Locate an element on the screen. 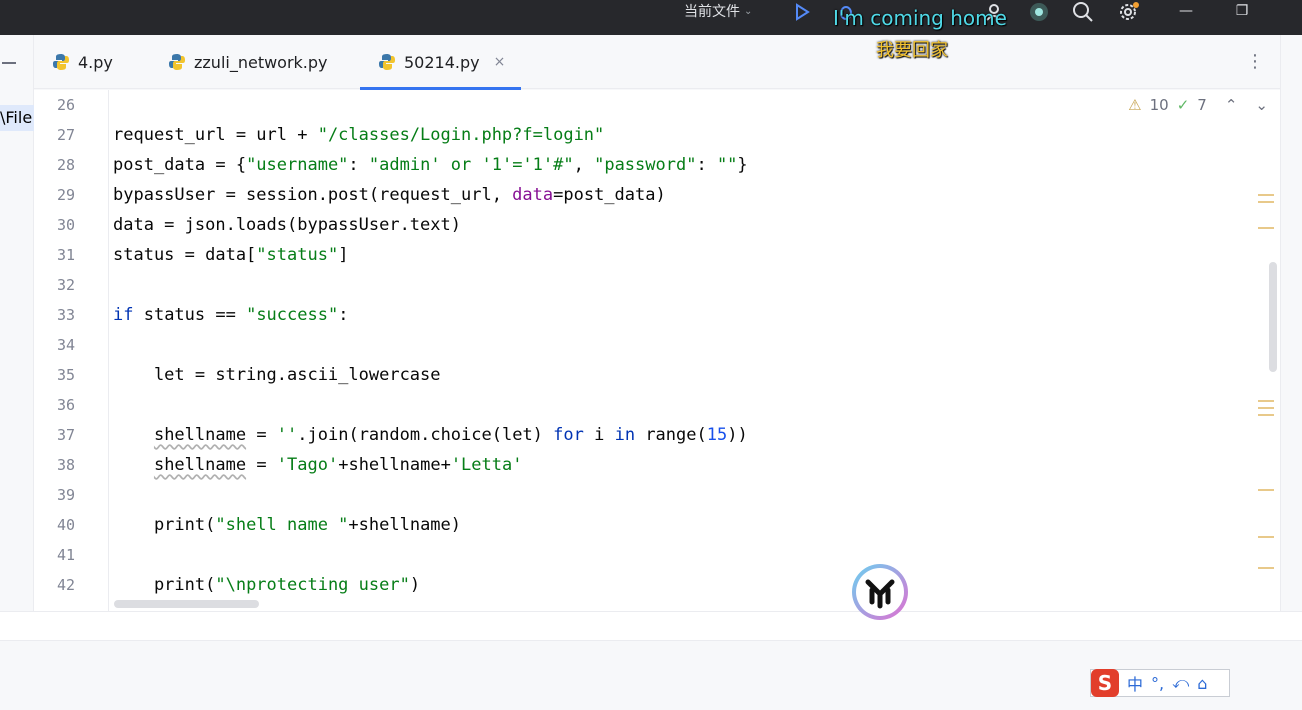 This screenshot has width=1302, height=710. minimize-icon: — is located at coordinates (1186, 11).